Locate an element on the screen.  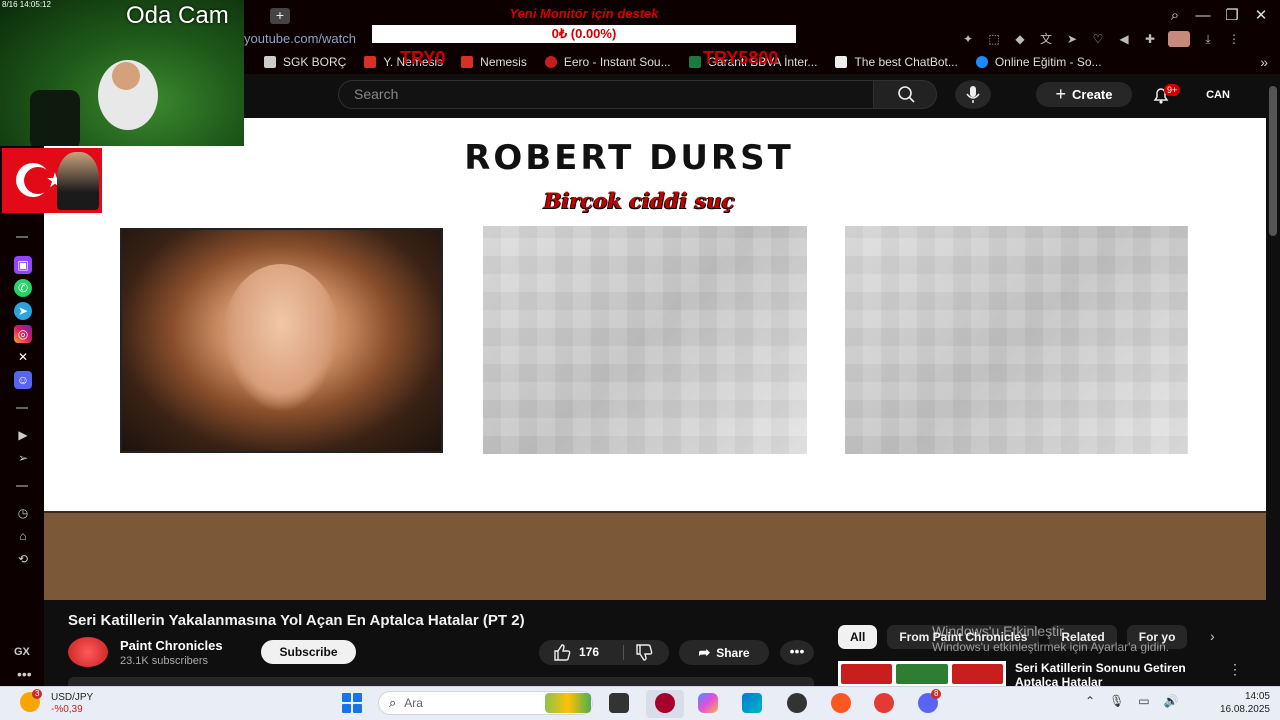
player-icon: ▶ is located at coordinates (23, 435).